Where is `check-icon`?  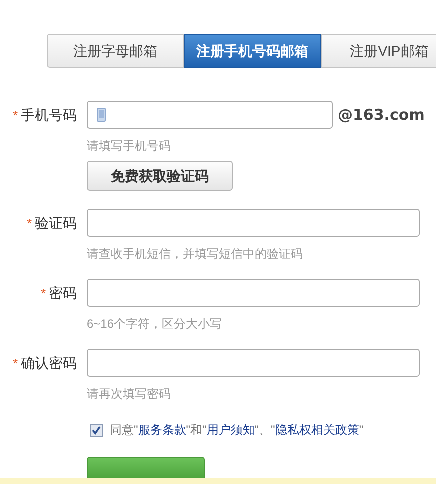
check-icon is located at coordinates (96, 430).